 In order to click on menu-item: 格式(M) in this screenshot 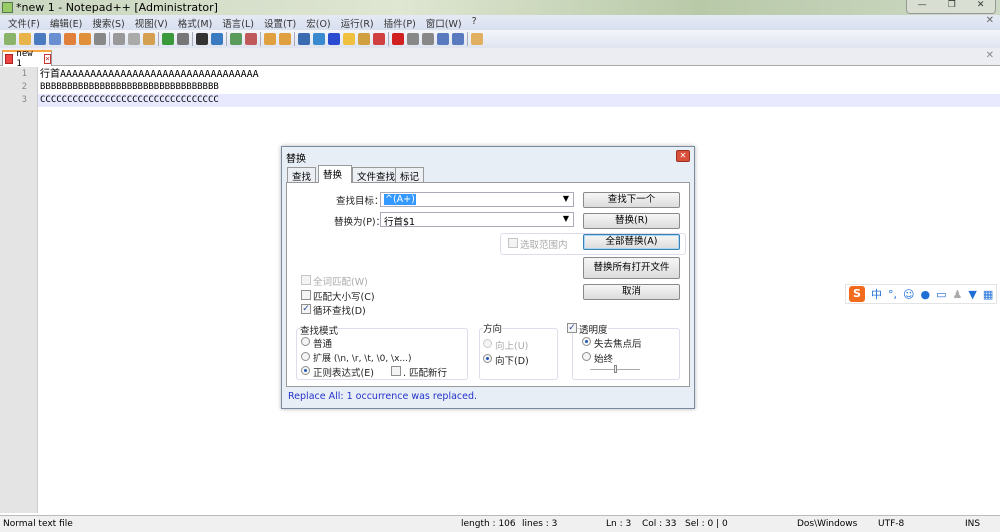, I will do `click(195, 22)`.